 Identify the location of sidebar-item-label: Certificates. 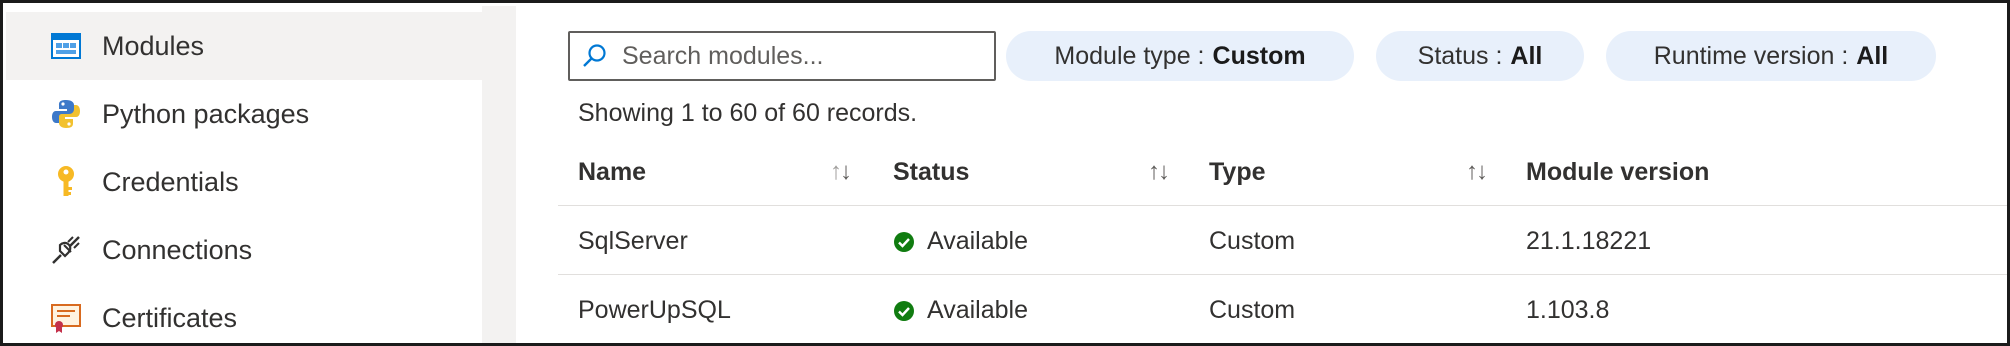
(170, 317).